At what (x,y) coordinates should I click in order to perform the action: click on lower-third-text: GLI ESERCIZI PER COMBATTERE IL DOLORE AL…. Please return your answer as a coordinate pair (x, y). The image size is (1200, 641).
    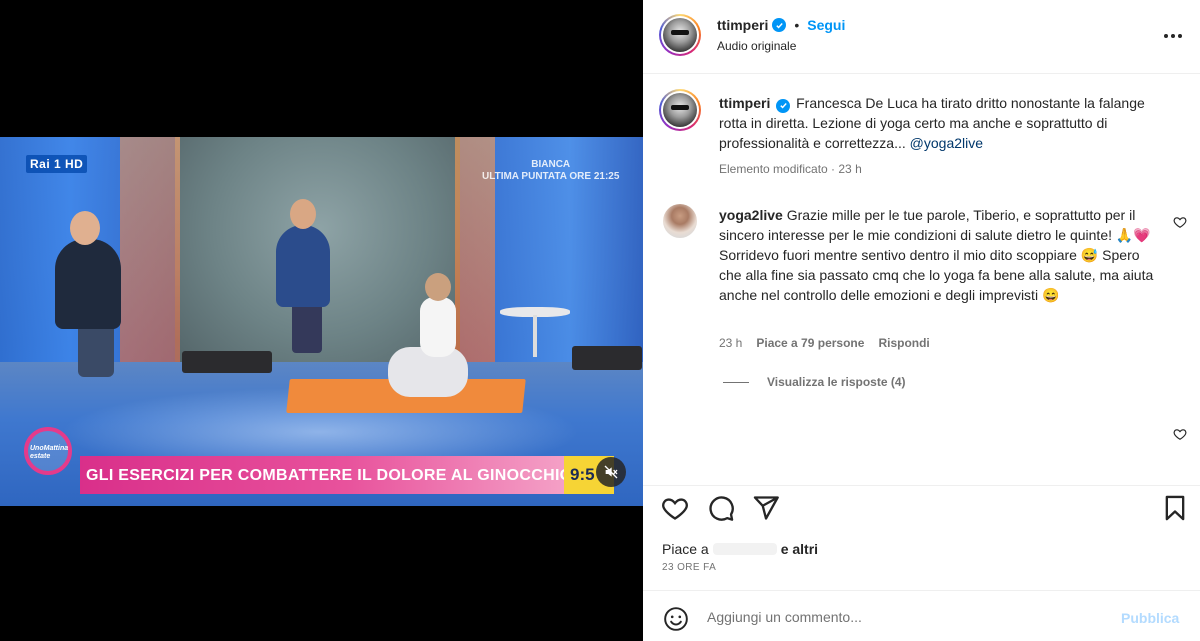
    Looking at the image, I should click on (329, 475).